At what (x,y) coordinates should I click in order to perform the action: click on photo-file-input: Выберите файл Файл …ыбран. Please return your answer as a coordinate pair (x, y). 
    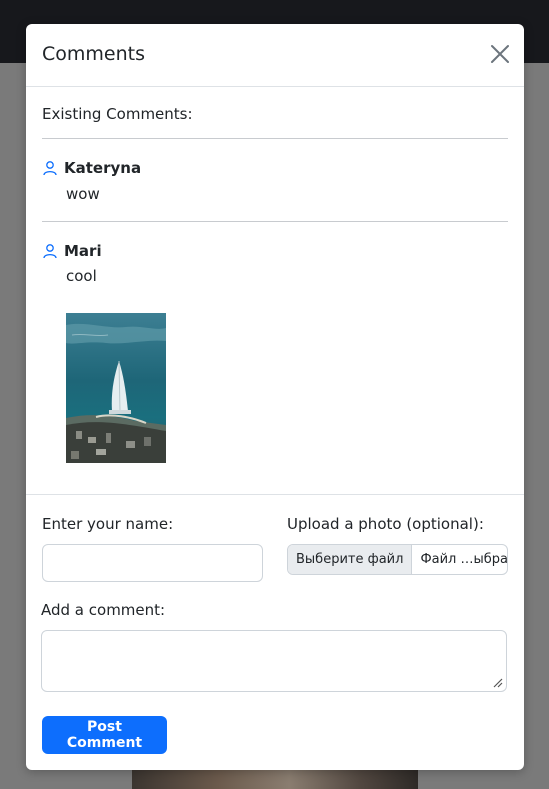
    Looking at the image, I should click on (397, 559).